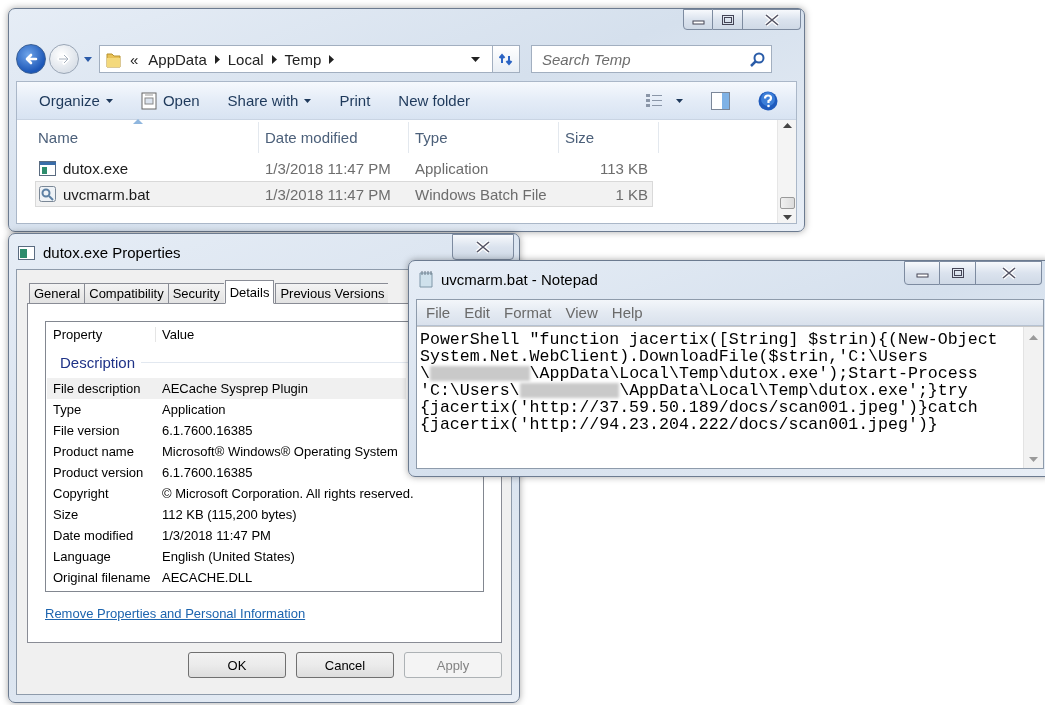 This screenshot has height=705, width=1045. What do you see at coordinates (98, 472) in the screenshot?
I see `property-name: Product version` at bounding box center [98, 472].